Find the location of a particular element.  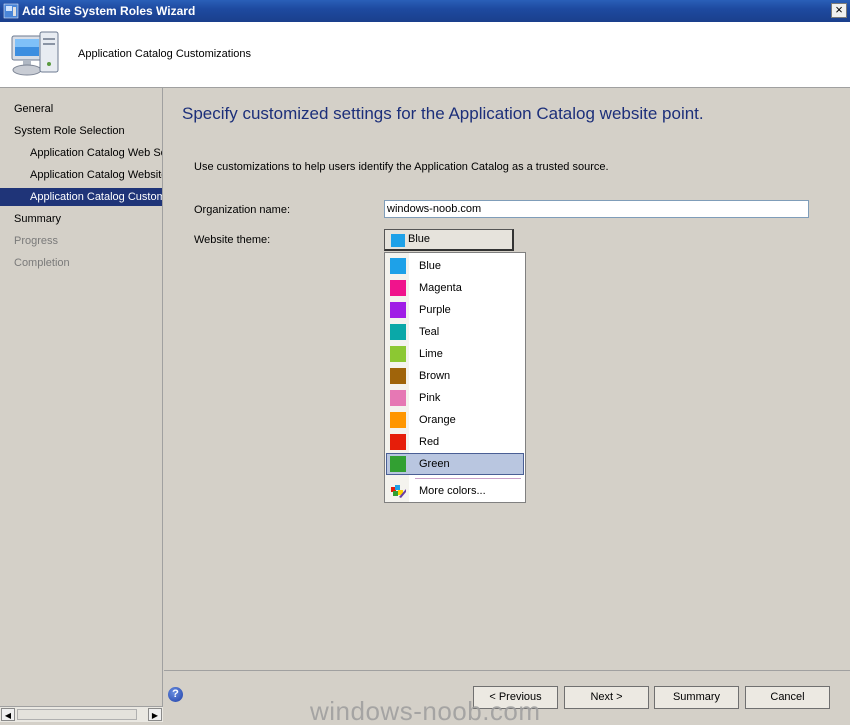

wizard-header: Application Catalog Customizations is located at coordinates (425, 55).